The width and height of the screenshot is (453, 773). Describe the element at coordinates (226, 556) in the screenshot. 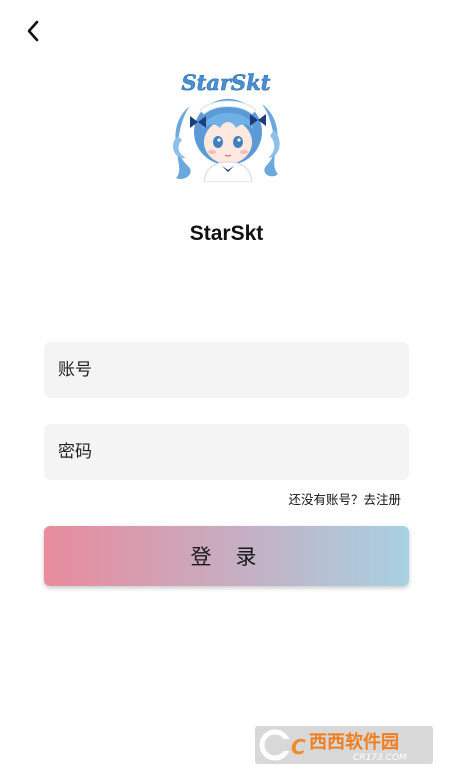

I see `login-button: 登录` at that location.